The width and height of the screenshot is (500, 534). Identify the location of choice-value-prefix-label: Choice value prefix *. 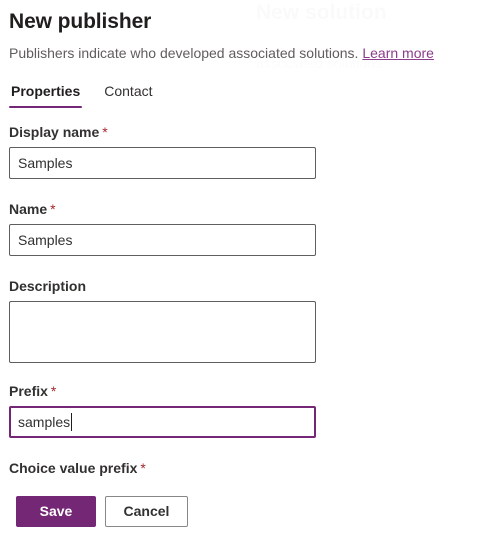
(250, 468).